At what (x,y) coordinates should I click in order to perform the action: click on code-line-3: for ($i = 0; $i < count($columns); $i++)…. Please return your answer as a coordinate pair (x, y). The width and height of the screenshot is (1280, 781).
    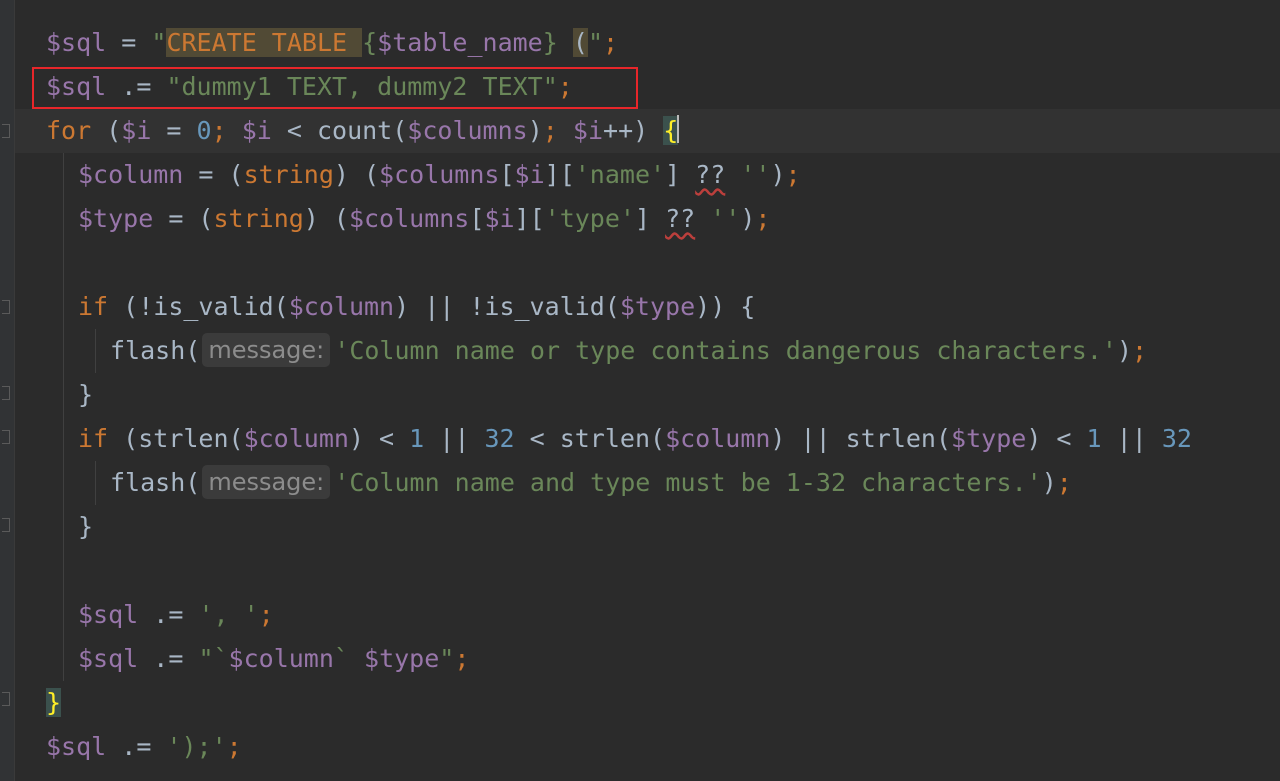
    Looking at the image, I should click on (363, 131).